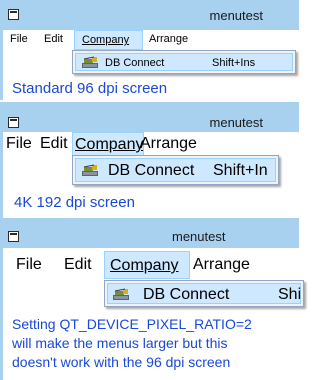 This screenshot has height=380, width=320. What do you see at coordinates (234, 63) in the screenshot?
I see `db-connect-shortcut: Shift+Ins` at bounding box center [234, 63].